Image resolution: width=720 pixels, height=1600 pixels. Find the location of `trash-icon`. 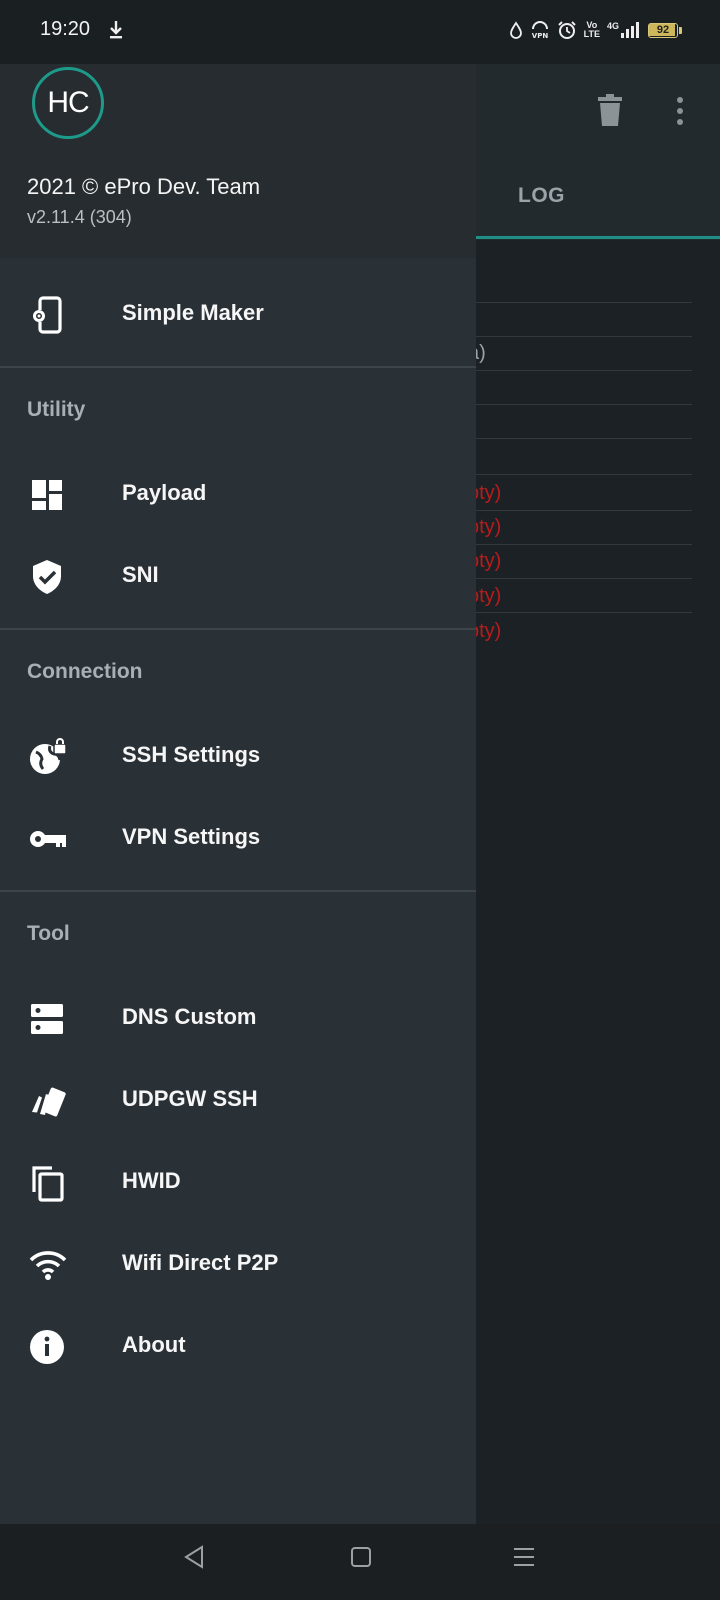

trash-icon is located at coordinates (610, 112).